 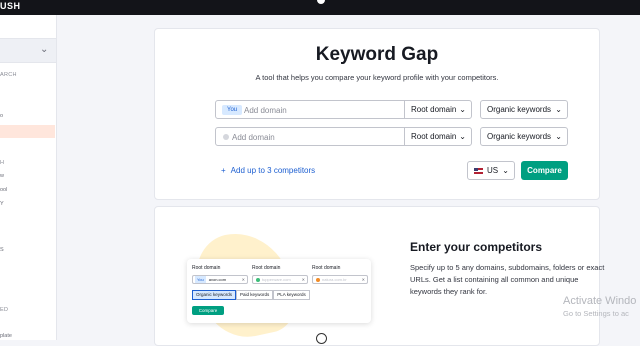 I want to click on add-competitors-link: + Add up to 3 competitors, so click(x=268, y=170).